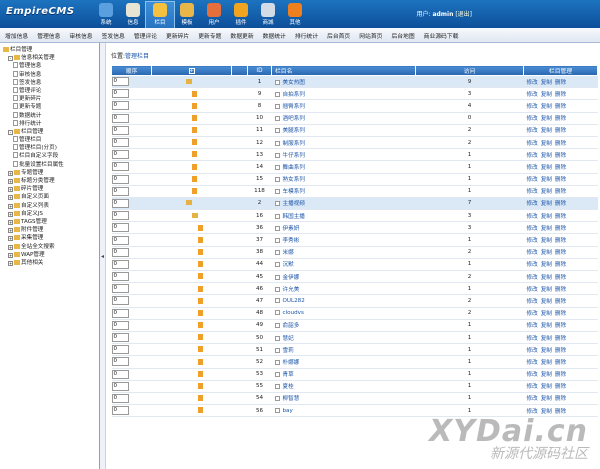 This screenshot has width=600, height=469. I want to click on column-name-link: 自拍系列, so click(294, 95).